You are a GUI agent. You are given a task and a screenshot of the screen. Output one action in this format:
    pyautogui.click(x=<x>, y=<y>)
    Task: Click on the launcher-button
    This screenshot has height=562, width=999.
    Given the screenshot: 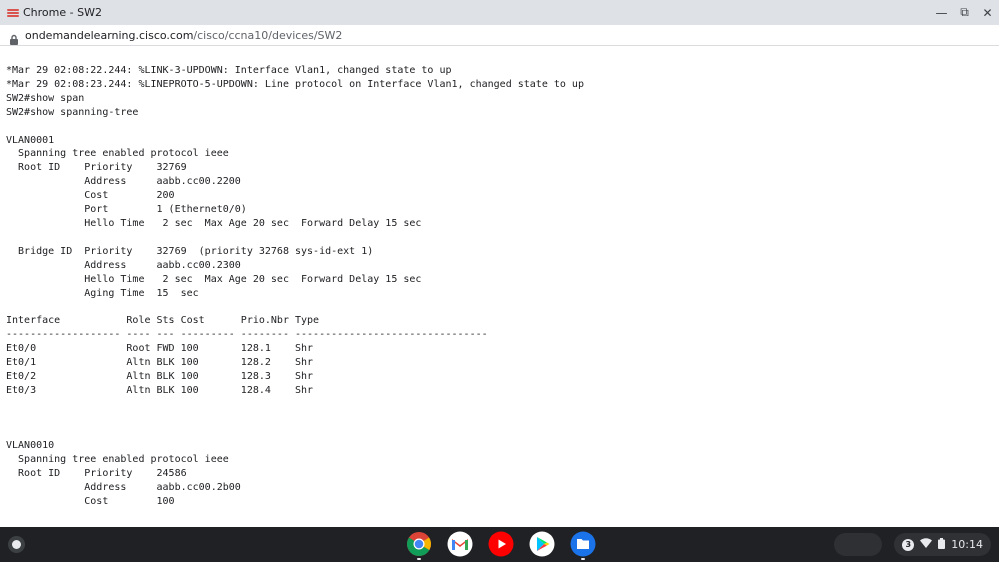 What is the action you would take?
    pyautogui.click(x=16, y=544)
    